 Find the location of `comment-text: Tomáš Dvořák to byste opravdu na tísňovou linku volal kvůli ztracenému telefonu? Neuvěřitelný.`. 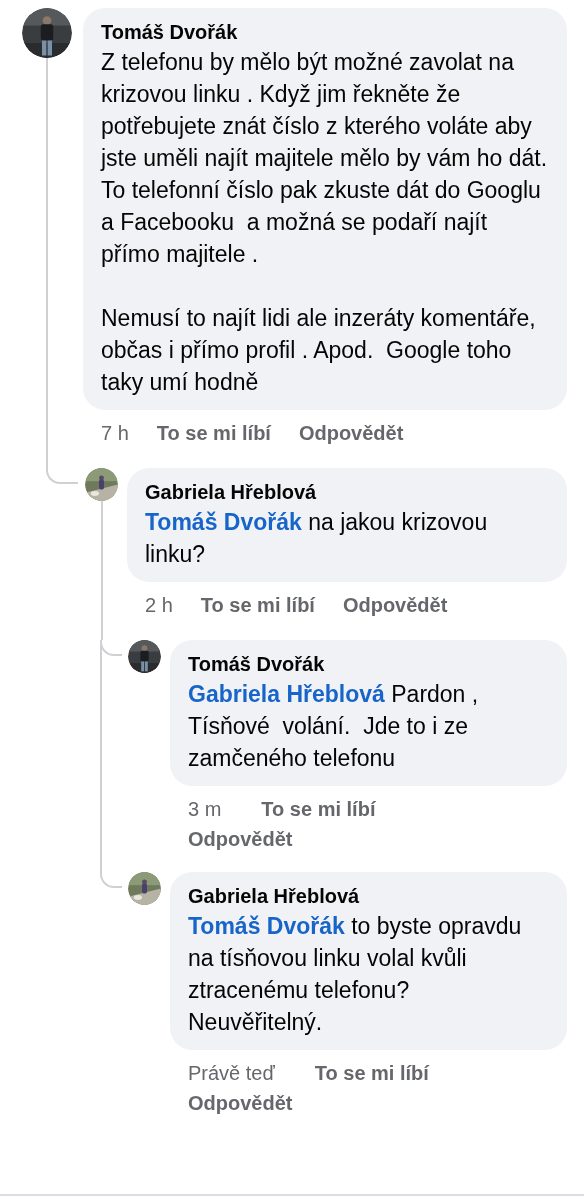

comment-text: Tomáš Dvořák to byste opravdu na tísňovou linku volal kvůli ztracenému telefonu? Neuvěřitelný. is located at coordinates (355, 974).